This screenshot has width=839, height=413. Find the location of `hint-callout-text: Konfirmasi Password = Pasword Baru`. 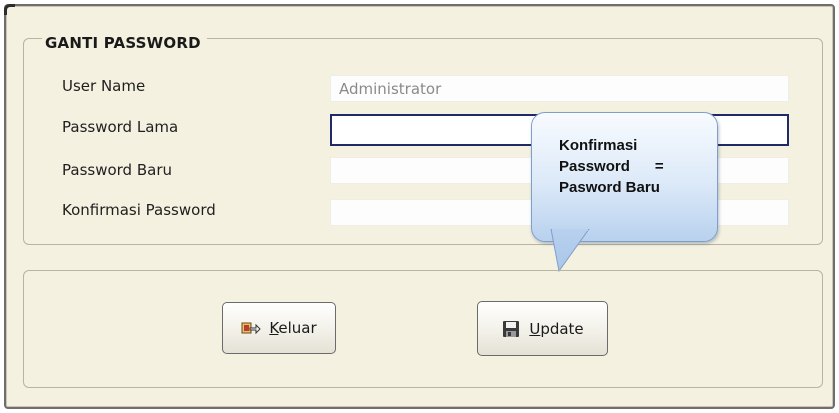

hint-callout-text: Konfirmasi Password = Pasword Baru is located at coordinates (638, 166).